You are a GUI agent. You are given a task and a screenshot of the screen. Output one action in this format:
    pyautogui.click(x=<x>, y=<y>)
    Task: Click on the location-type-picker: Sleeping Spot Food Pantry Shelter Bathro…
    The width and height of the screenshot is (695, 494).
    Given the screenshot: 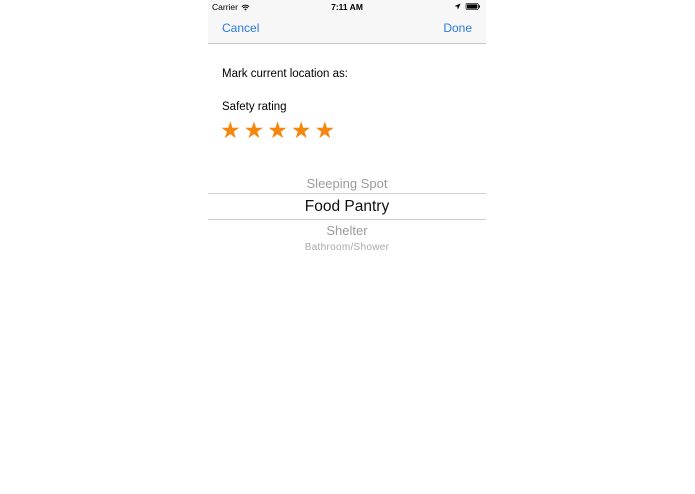 What is the action you would take?
    pyautogui.click(x=347, y=214)
    